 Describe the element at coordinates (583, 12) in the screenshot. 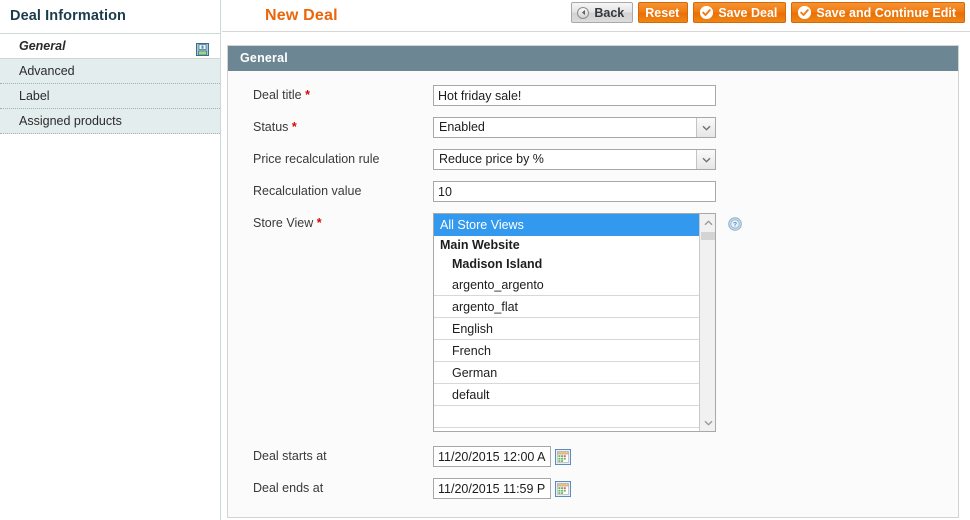

I see `back-arrow-icon` at that location.